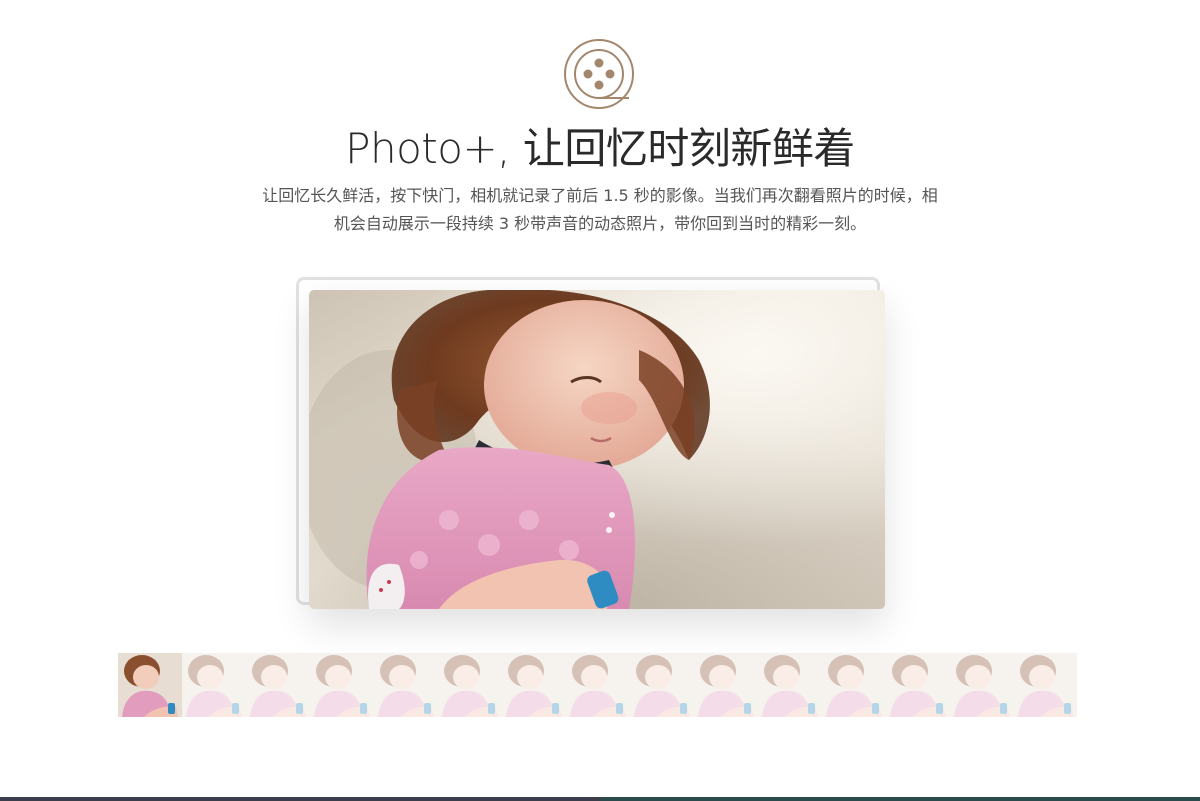 The width and height of the screenshot is (1200, 801). What do you see at coordinates (300, 799) in the screenshot?
I see `bottom-divider-left` at bounding box center [300, 799].